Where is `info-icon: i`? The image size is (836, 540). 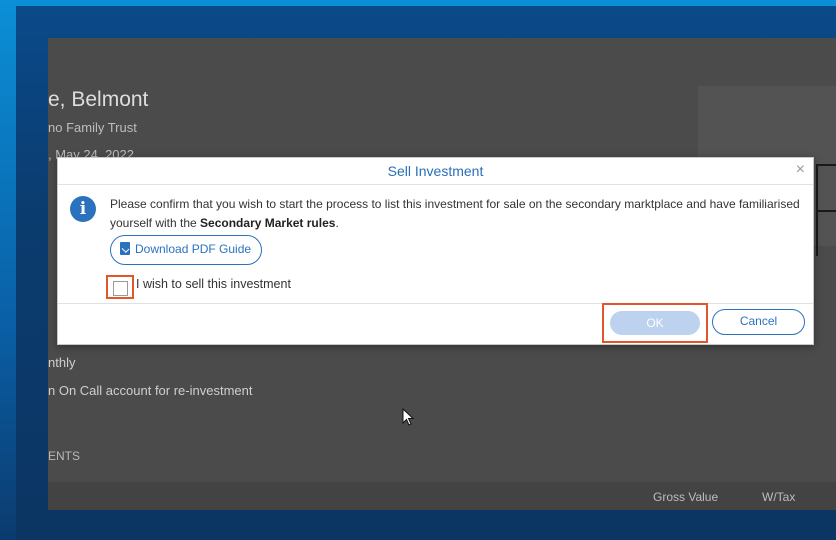
info-icon: i is located at coordinates (83, 209).